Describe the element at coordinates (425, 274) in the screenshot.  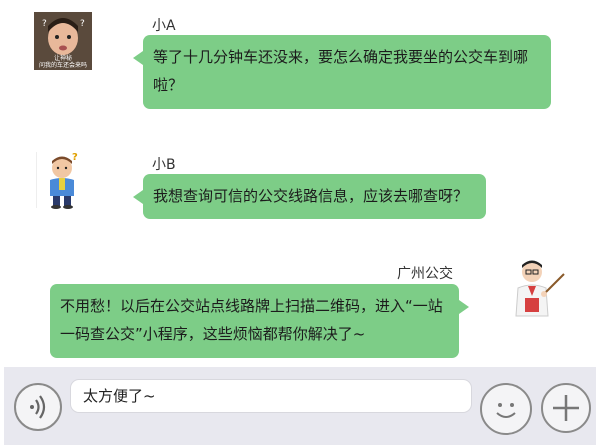
I see `sender-name: 广州公交` at that location.